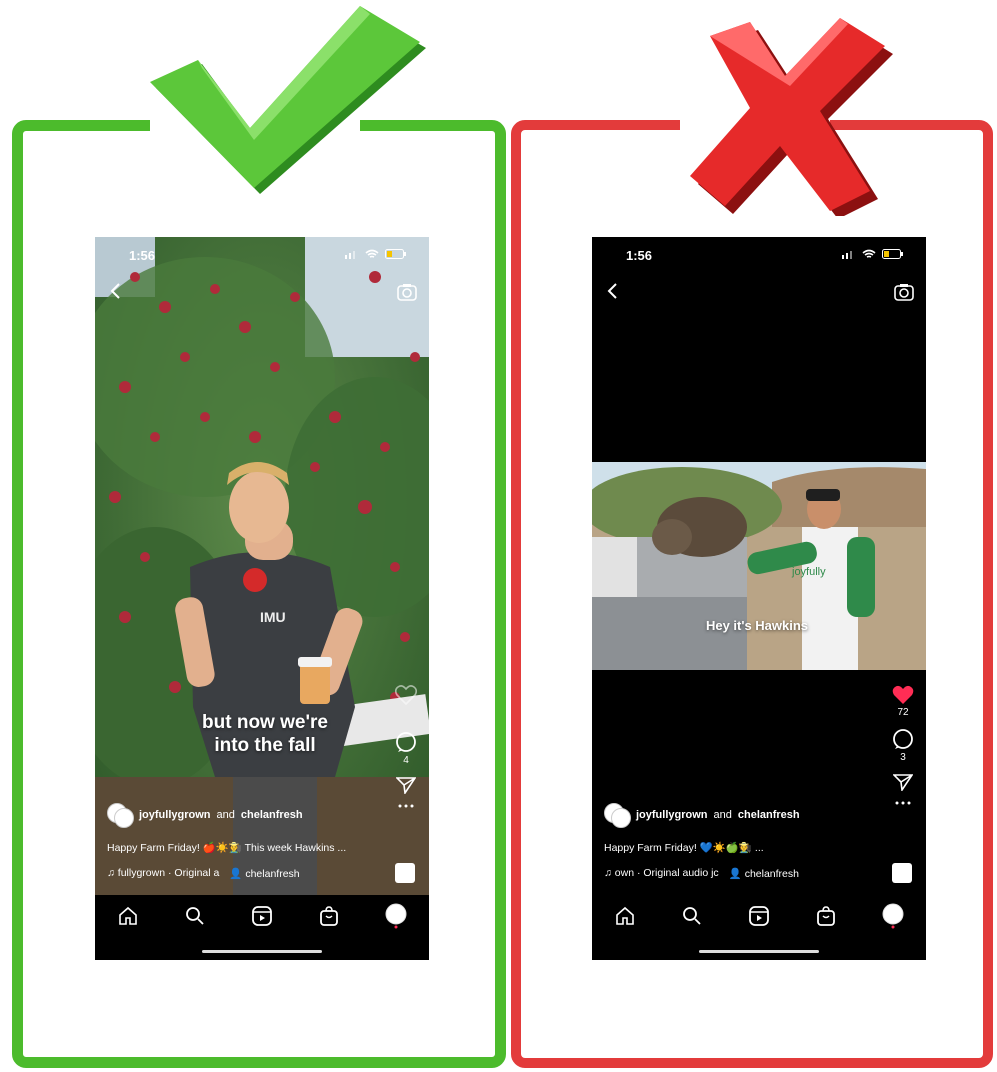 The width and height of the screenshot is (997, 1072). What do you see at coordinates (791, 117) in the screenshot?
I see `x-mark-icon` at bounding box center [791, 117].